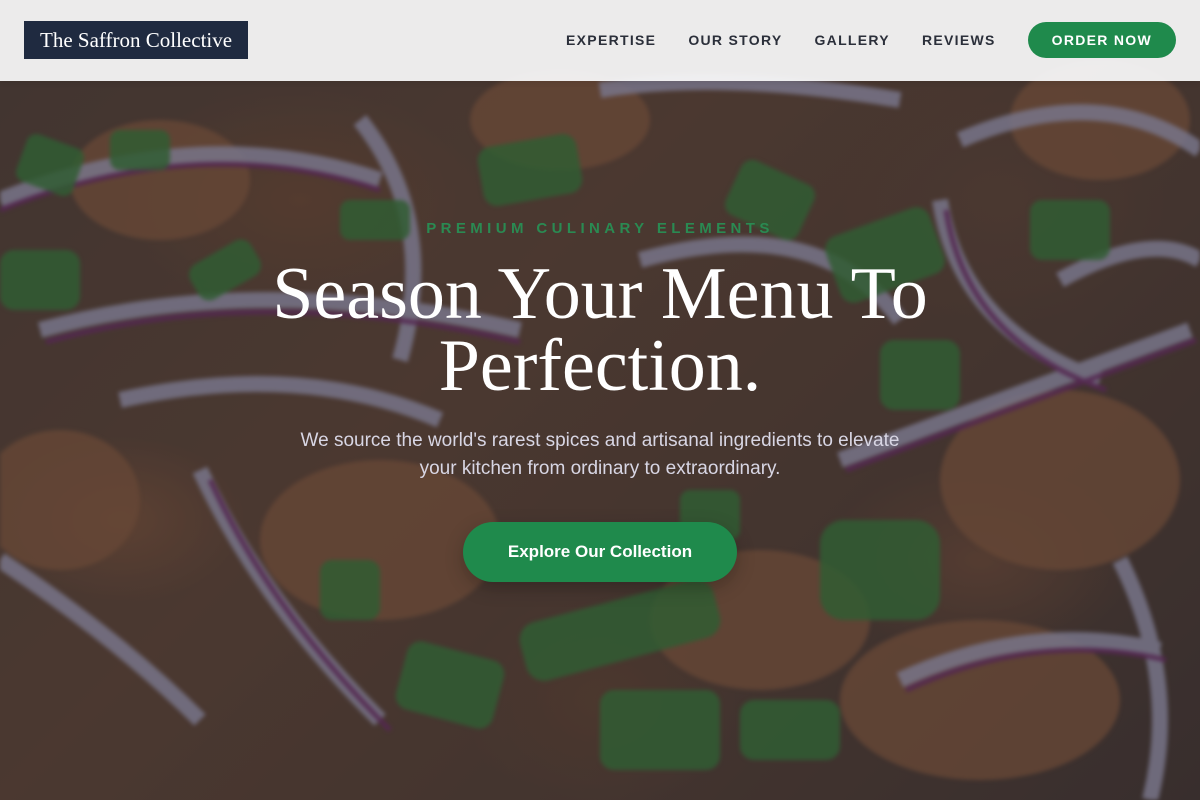 The image size is (1200, 800). I want to click on nav-link-expertise: EXPERTISE, so click(611, 40).